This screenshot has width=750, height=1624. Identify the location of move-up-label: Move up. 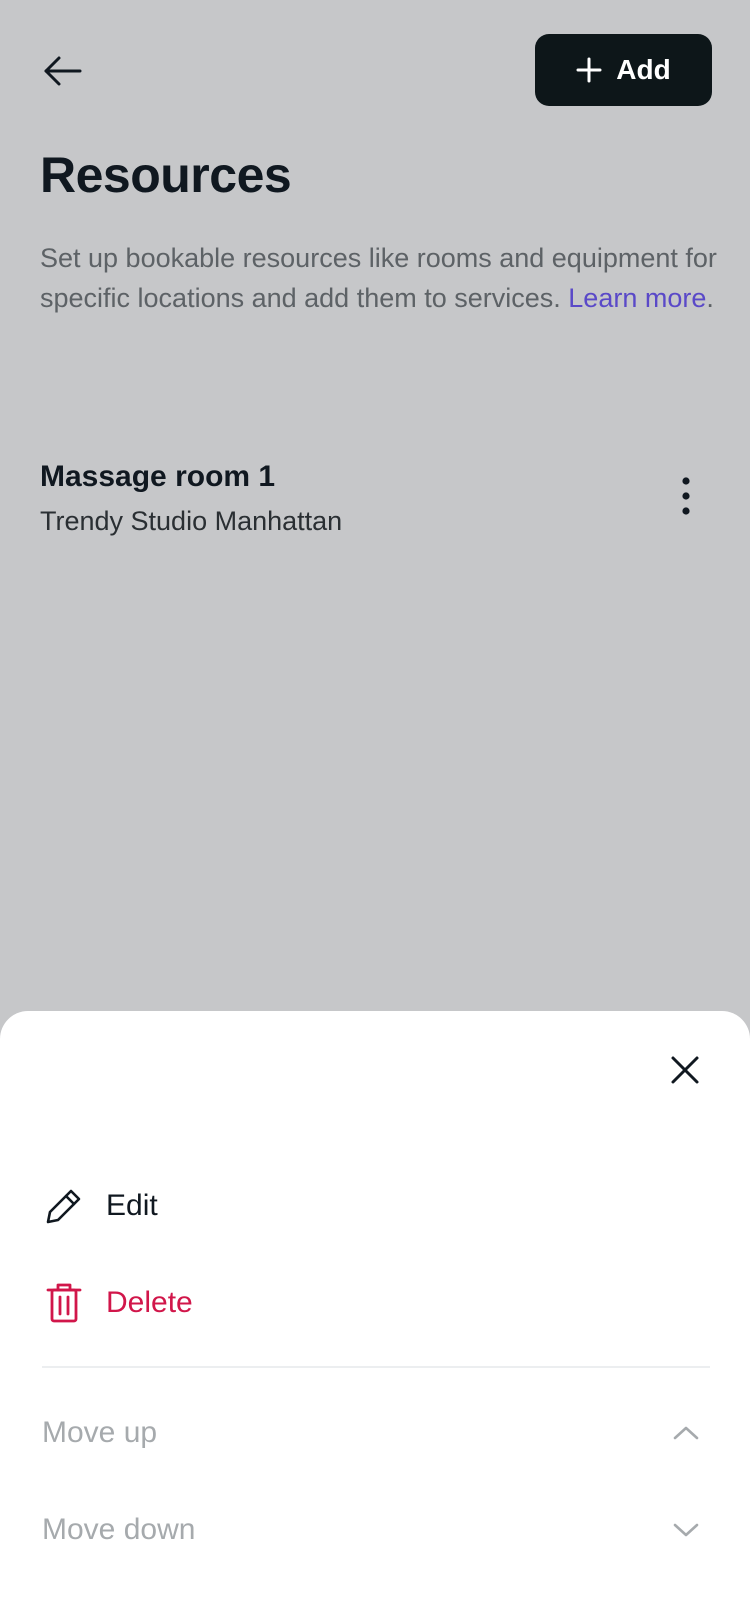
(100, 1432).